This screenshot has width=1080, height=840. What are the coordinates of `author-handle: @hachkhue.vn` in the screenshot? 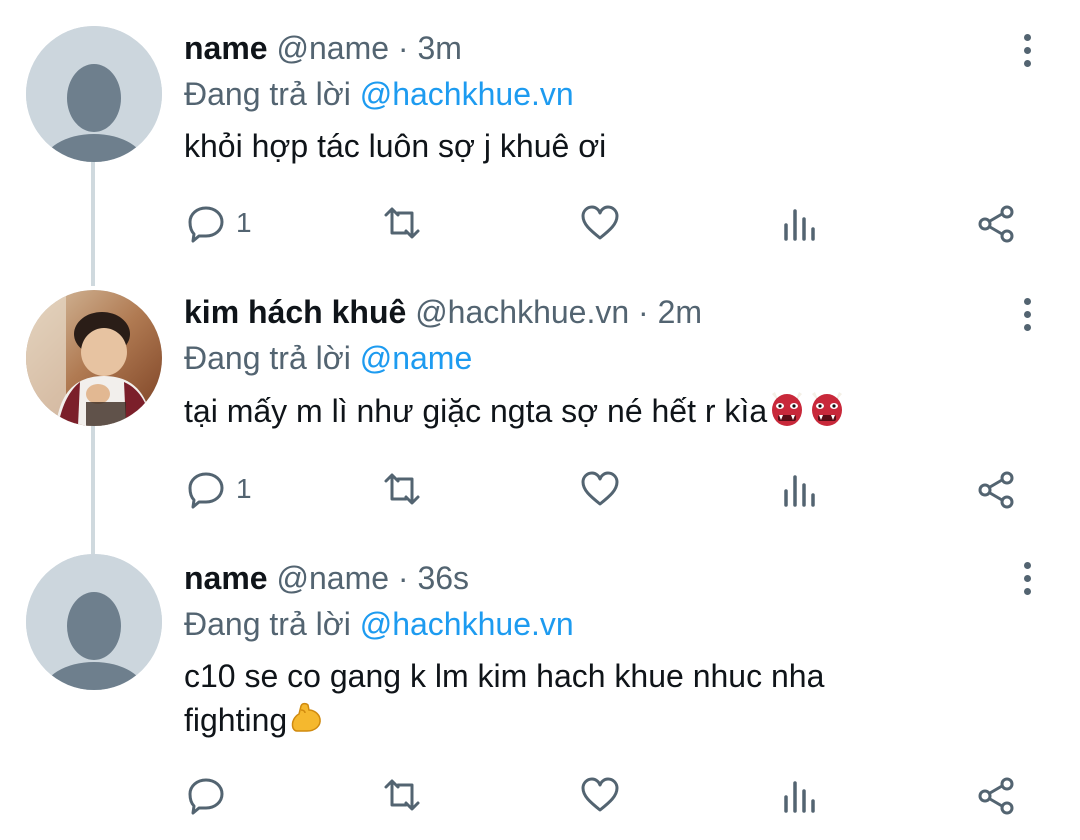 It's located at (522, 312).